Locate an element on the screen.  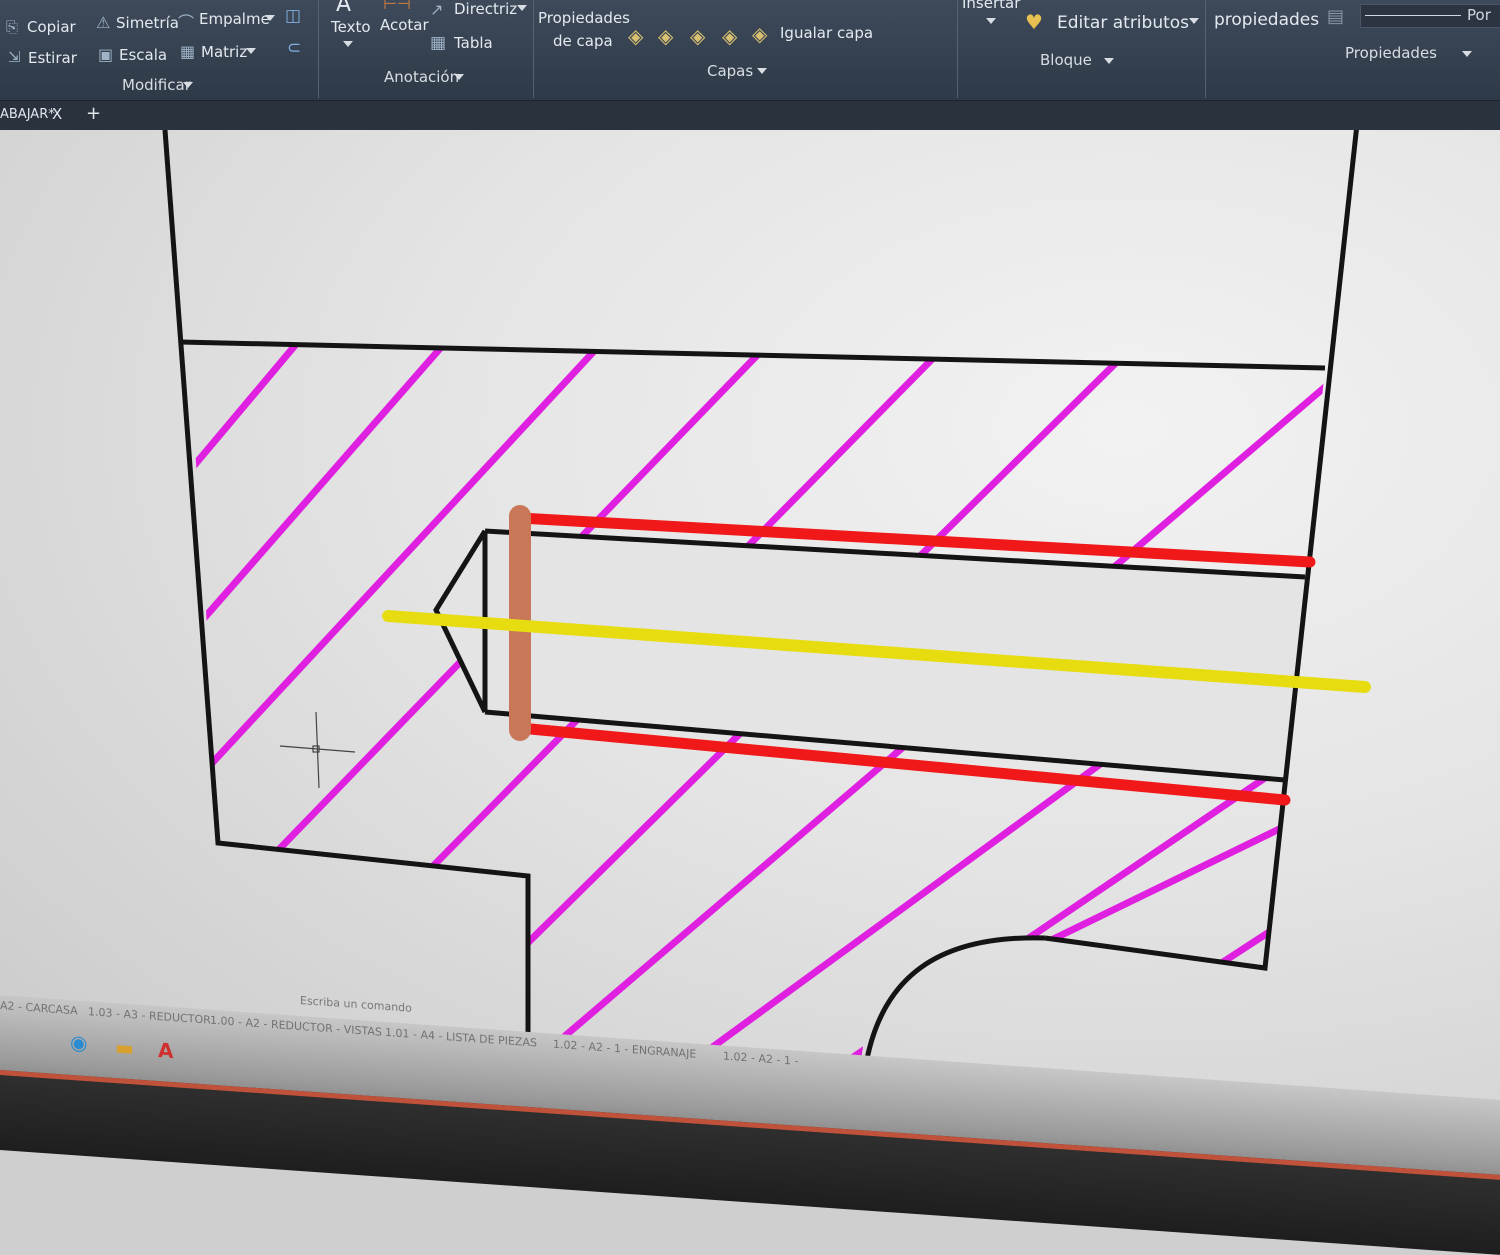
insert-dropdown is located at coordinates (991, 21).